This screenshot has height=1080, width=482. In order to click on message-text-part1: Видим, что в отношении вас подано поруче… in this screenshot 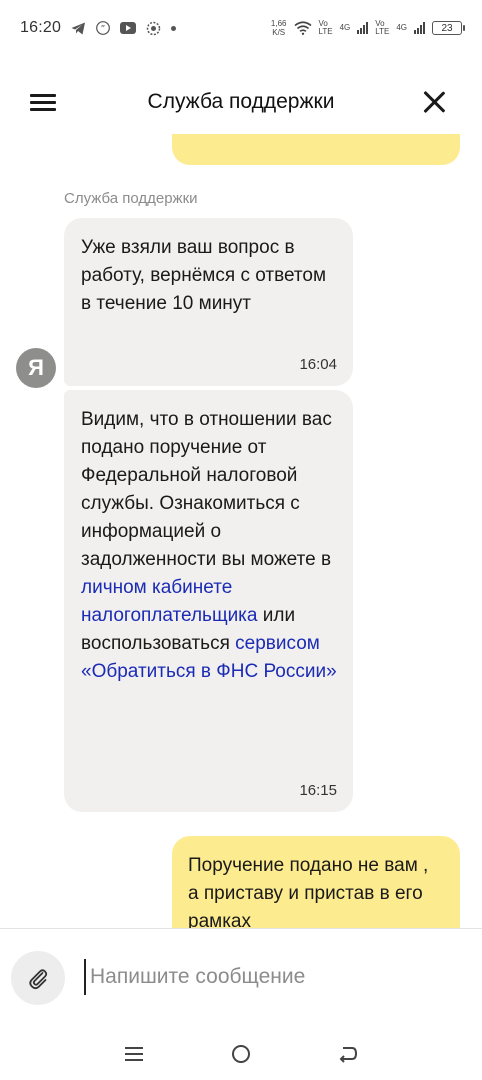, I will do `click(206, 489)`.